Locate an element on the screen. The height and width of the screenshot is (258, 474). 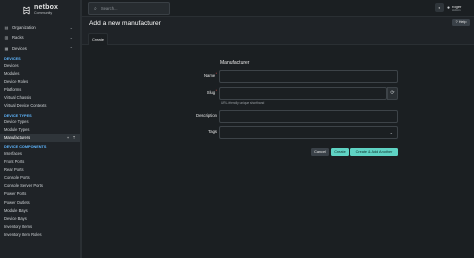
brand-subtitle: Community is located at coordinates (43, 13).